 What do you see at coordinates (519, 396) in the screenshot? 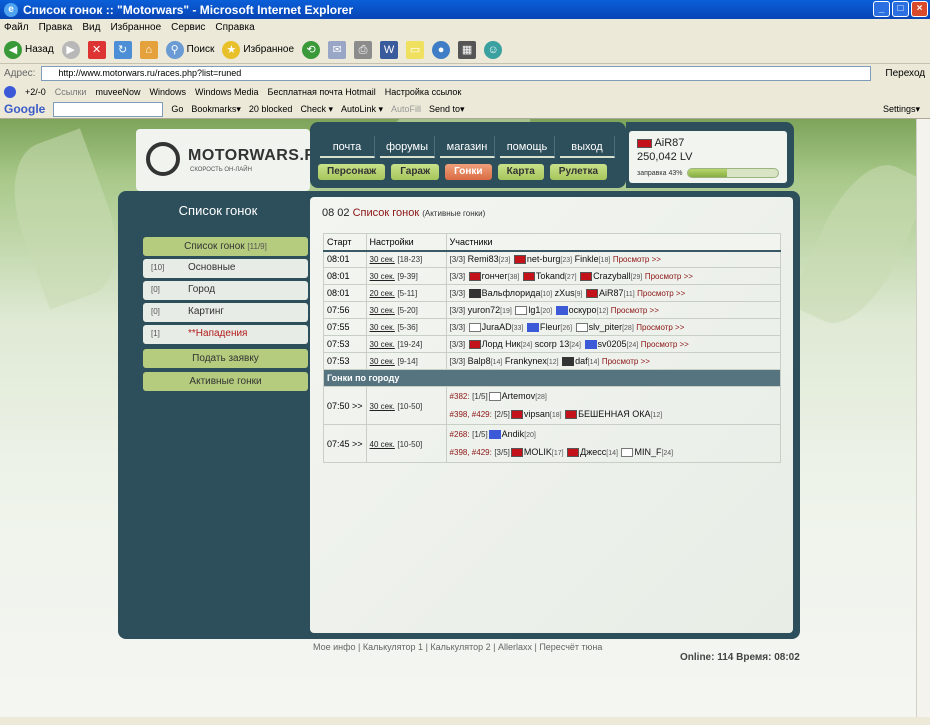
I see `participant-name: Artemov` at bounding box center [519, 396].